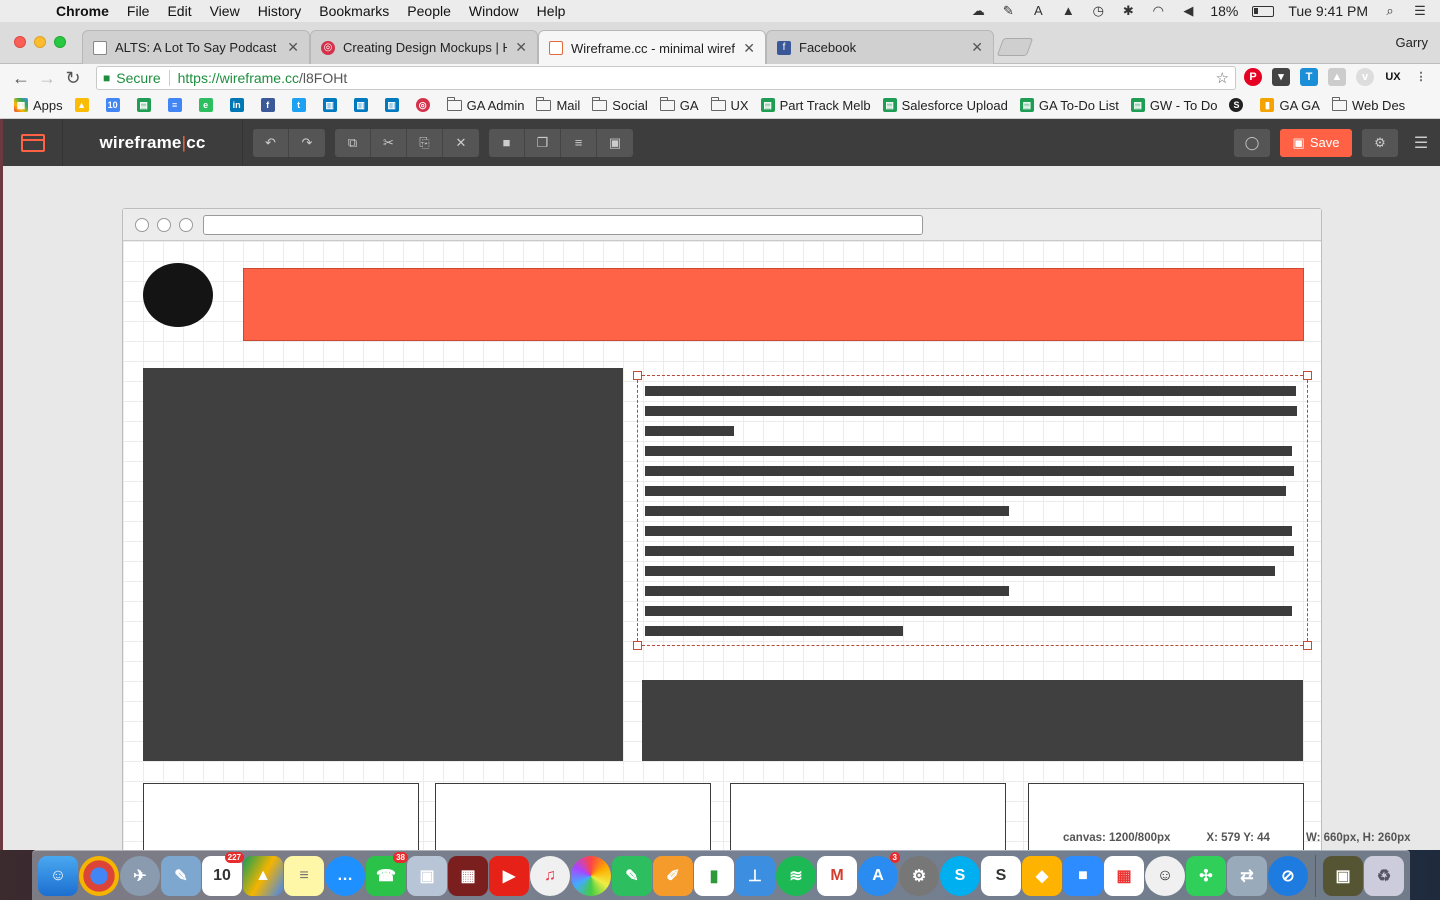  Describe the element at coordinates (1238, 105) in the screenshot. I see `bookmark-s-circle: S` at that location.